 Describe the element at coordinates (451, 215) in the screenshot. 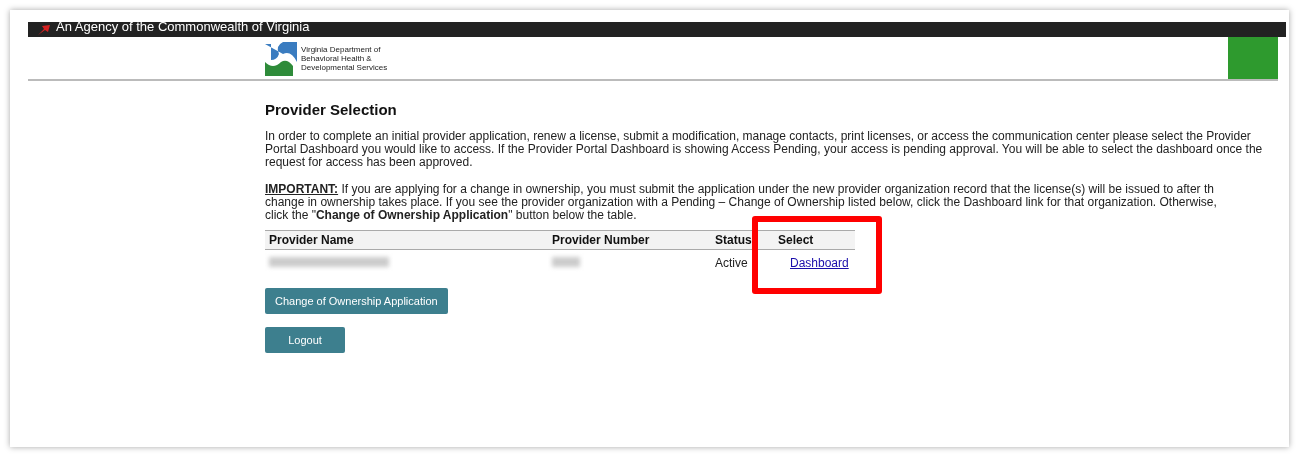

I see `important-note-line: click the "Change of Ownership Application" button below the table.` at that location.